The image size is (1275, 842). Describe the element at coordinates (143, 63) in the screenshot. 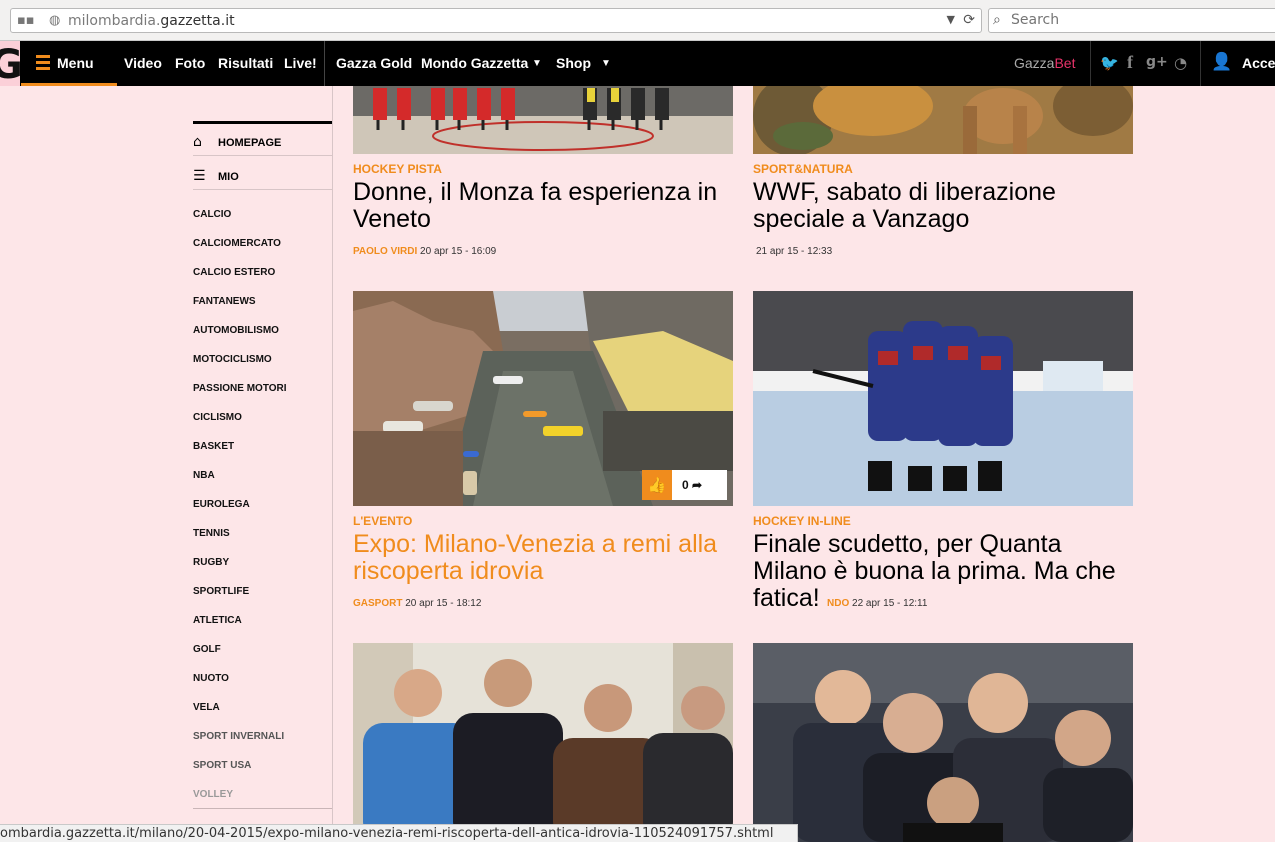

I see `nav-video: Video` at that location.